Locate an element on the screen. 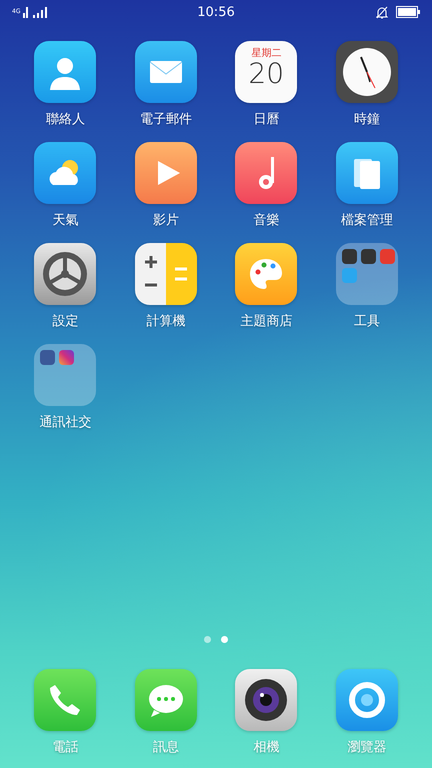 This screenshot has height=768, width=432. app-label: 聯絡人 is located at coordinates (65, 119).